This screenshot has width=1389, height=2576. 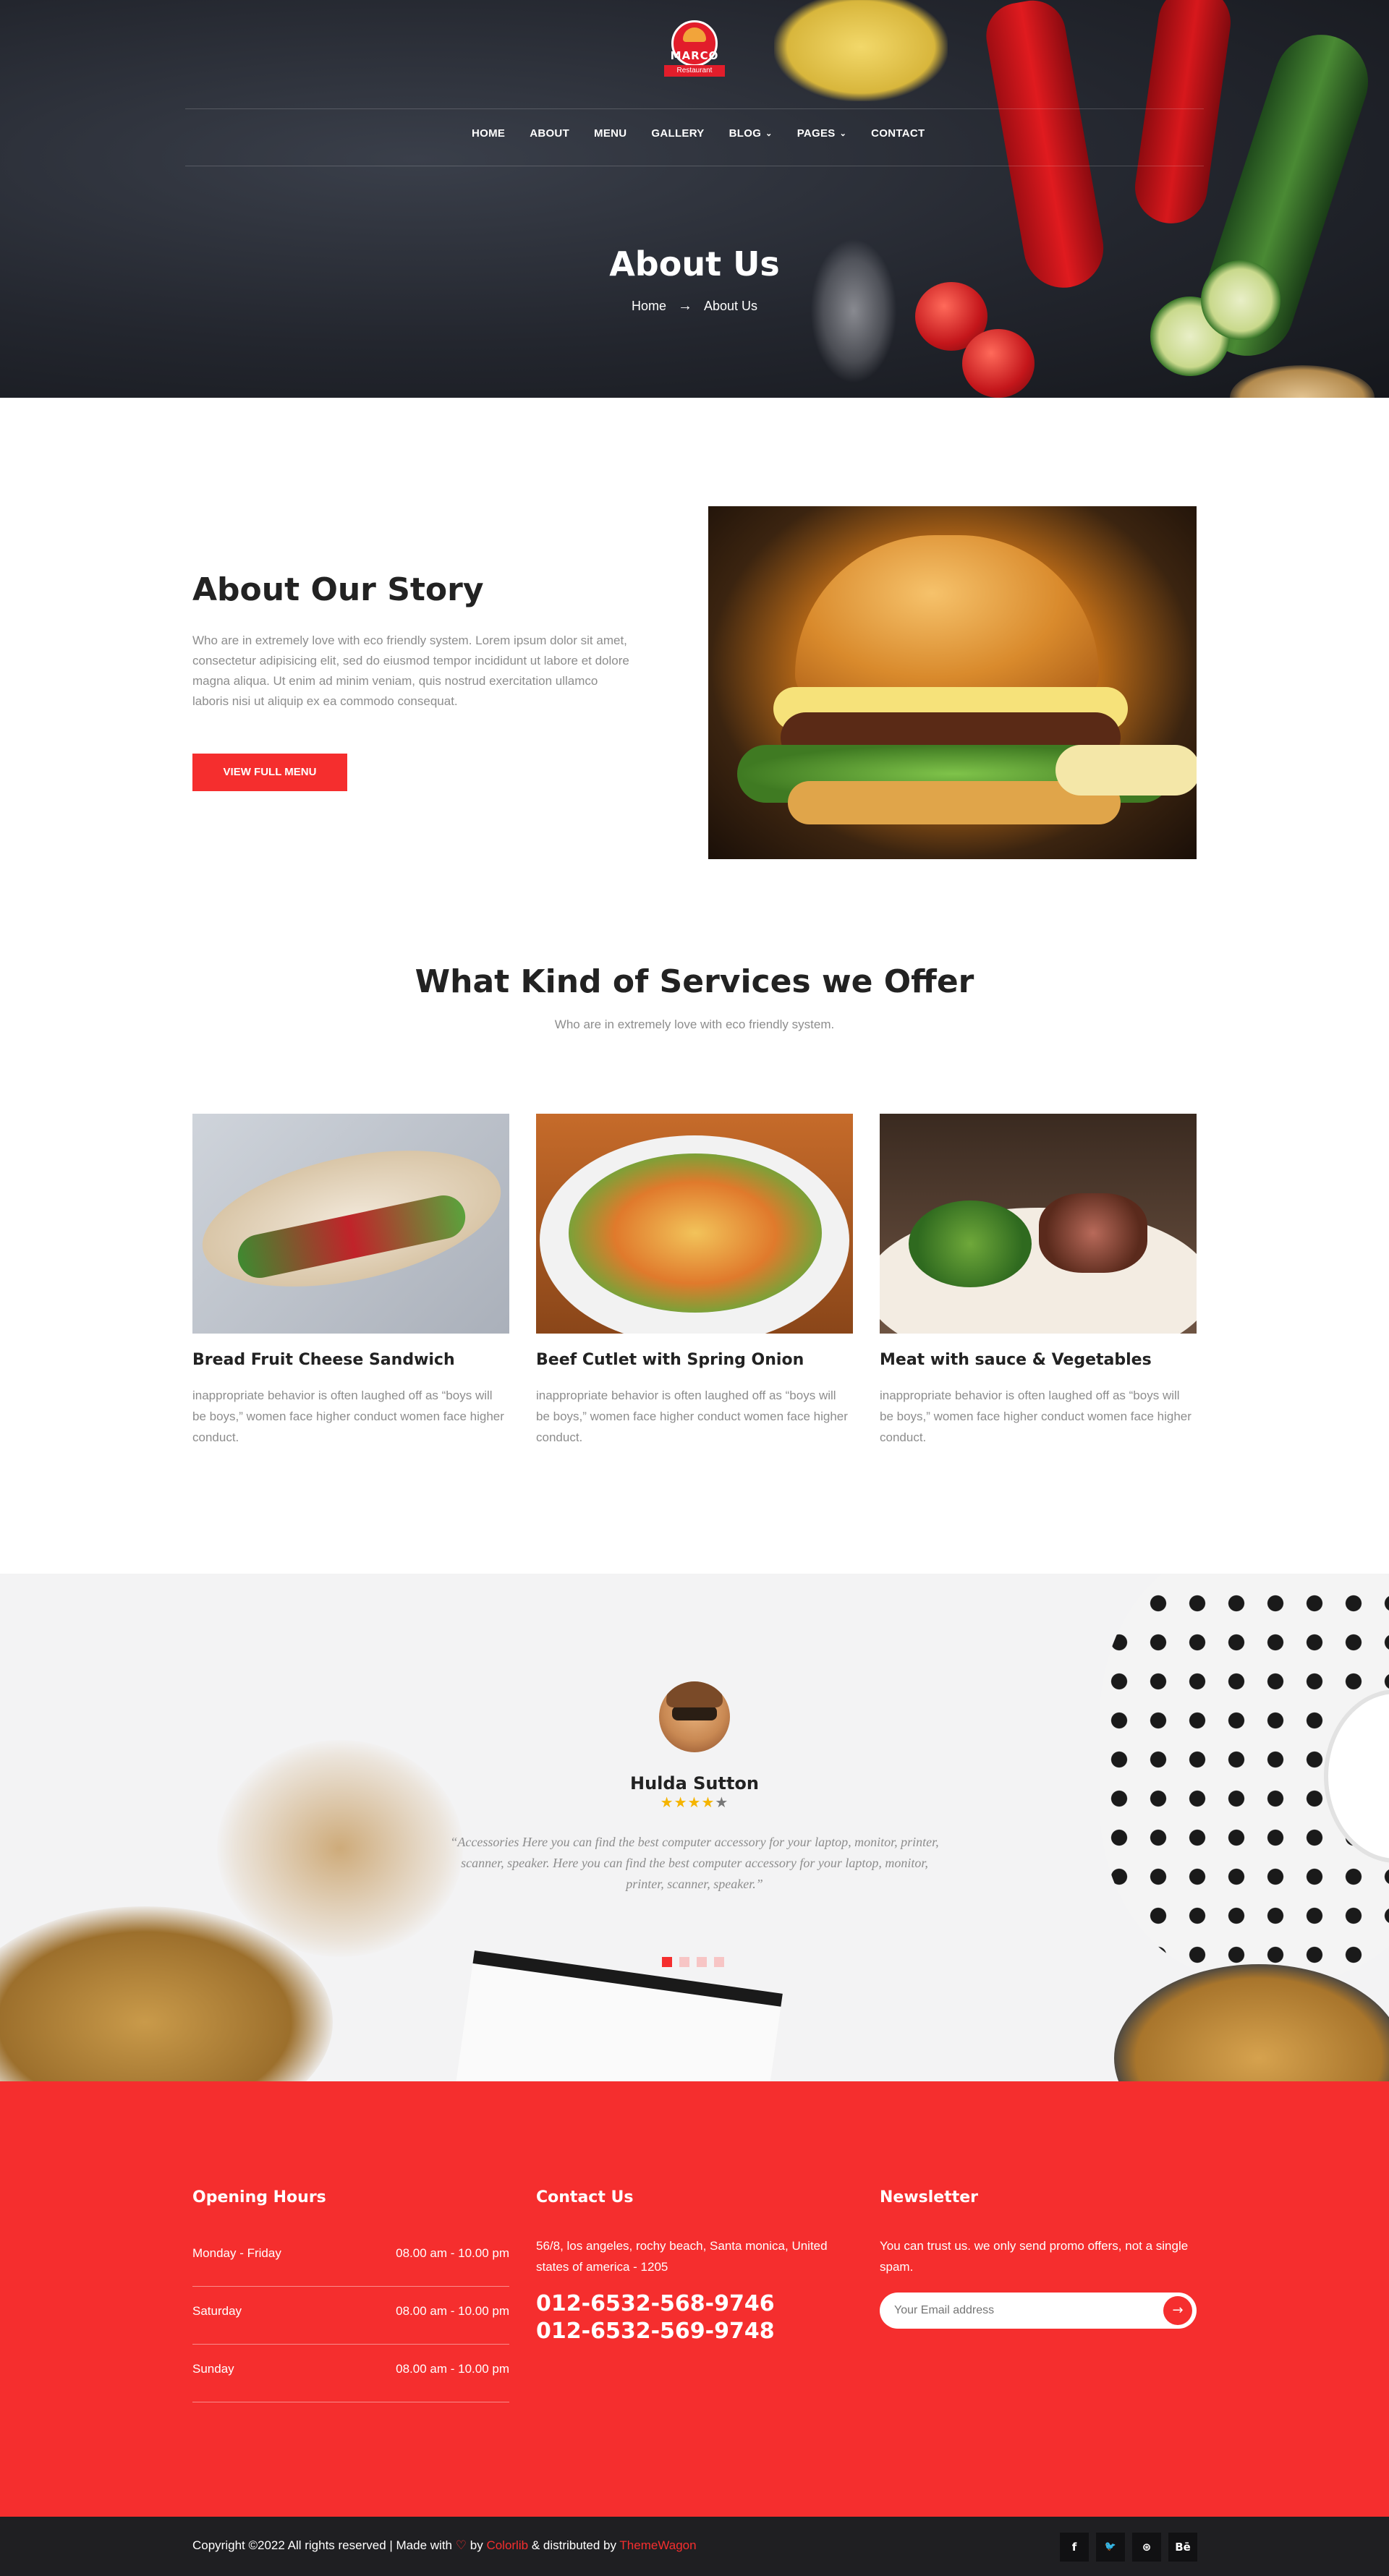 I want to click on arrow-right-icon: →, so click(x=684, y=306).